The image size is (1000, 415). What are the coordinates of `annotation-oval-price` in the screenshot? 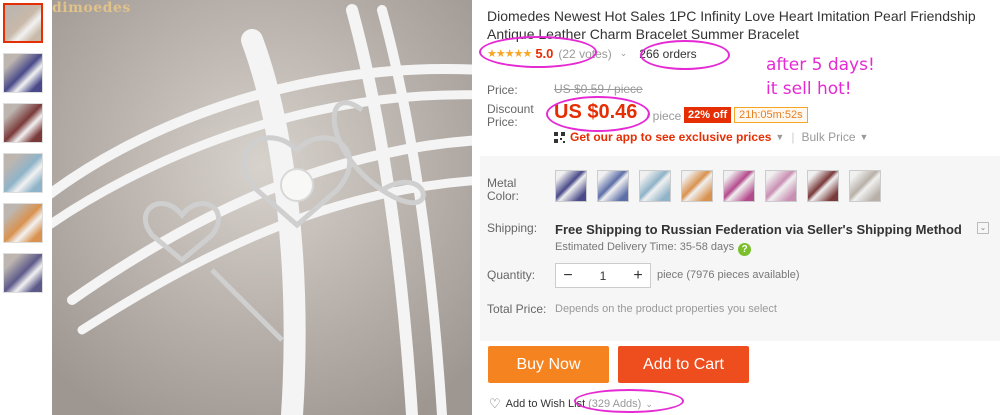 It's located at (598, 114).